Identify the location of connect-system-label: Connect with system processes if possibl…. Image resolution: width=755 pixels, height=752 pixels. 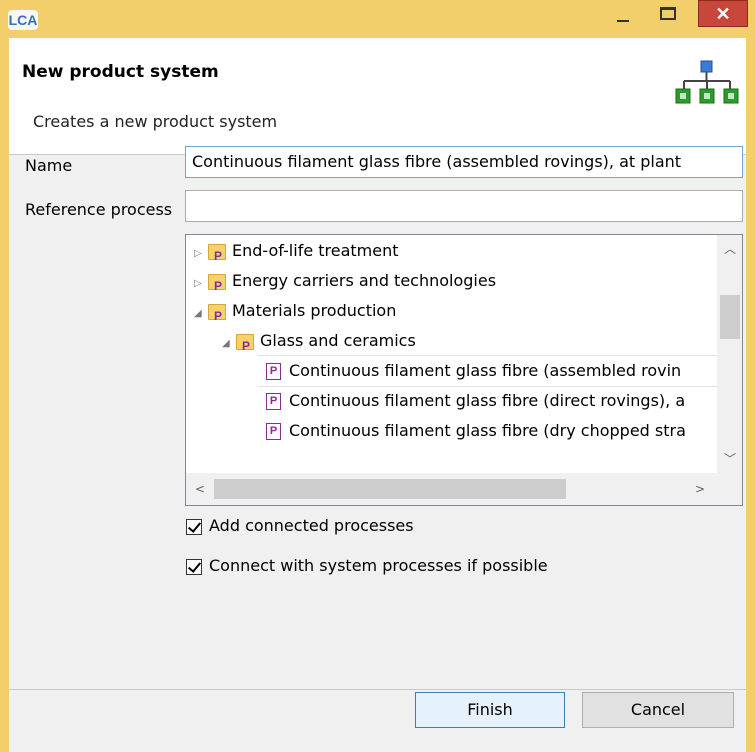
(378, 565).